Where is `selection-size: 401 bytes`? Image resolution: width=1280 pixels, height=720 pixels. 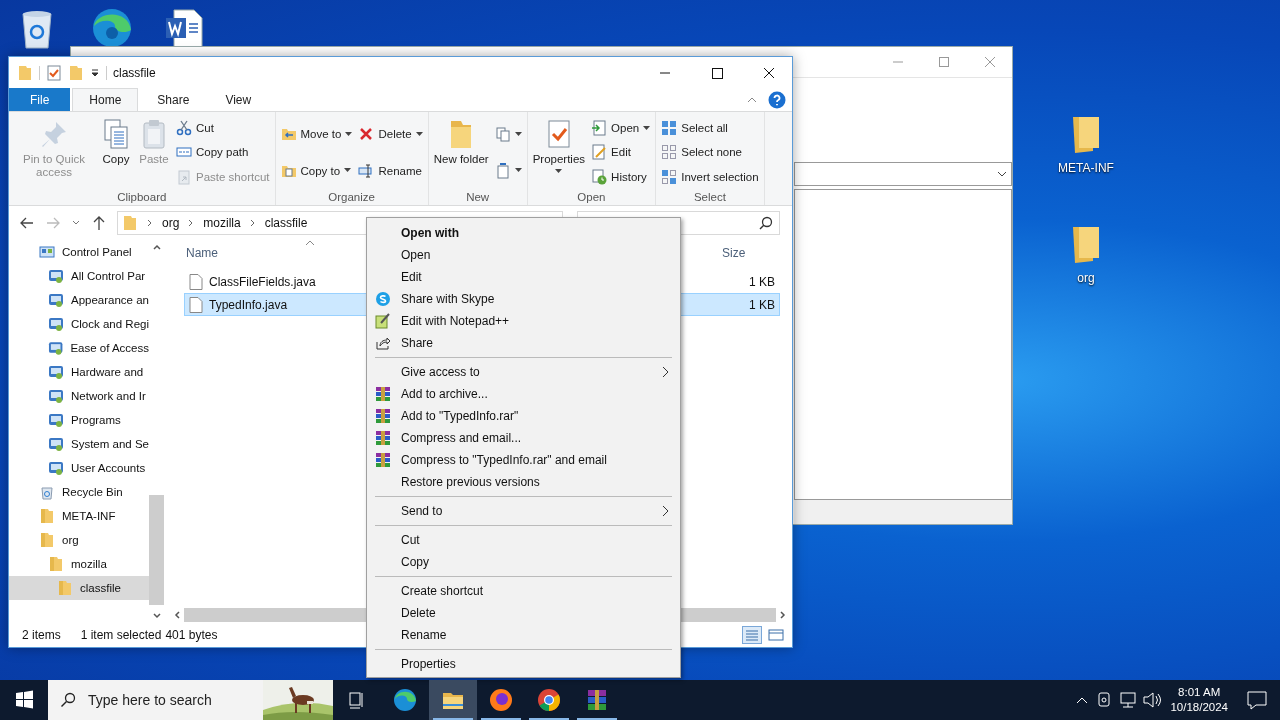
selection-size: 401 bytes is located at coordinates (191, 635).